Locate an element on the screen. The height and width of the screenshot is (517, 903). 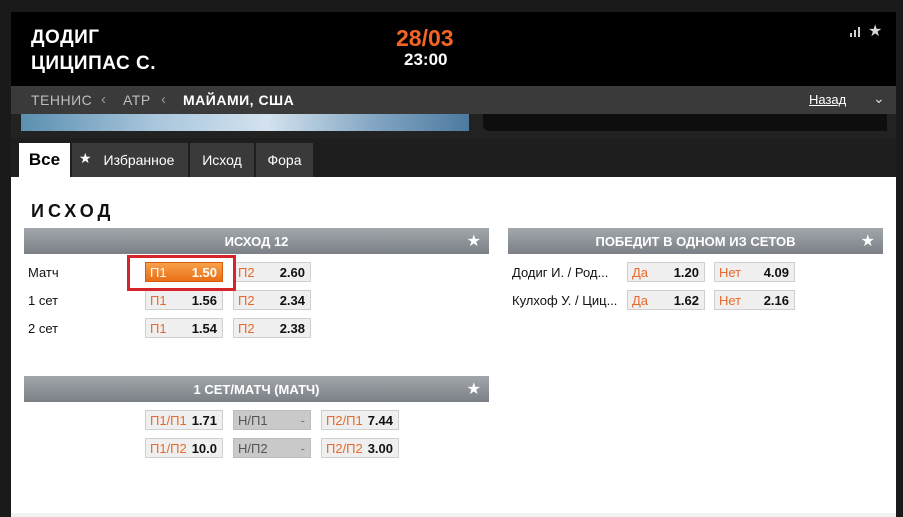
odd-value: 4.09 is located at coordinates (776, 272).